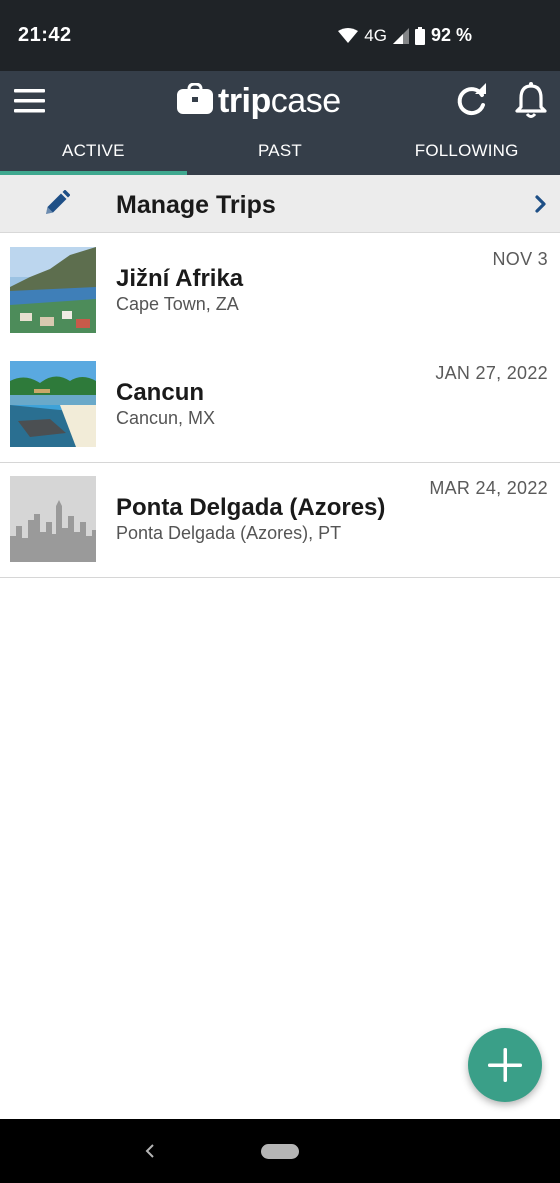  I want to click on tripcase-logo: tripcase, so click(258, 101).